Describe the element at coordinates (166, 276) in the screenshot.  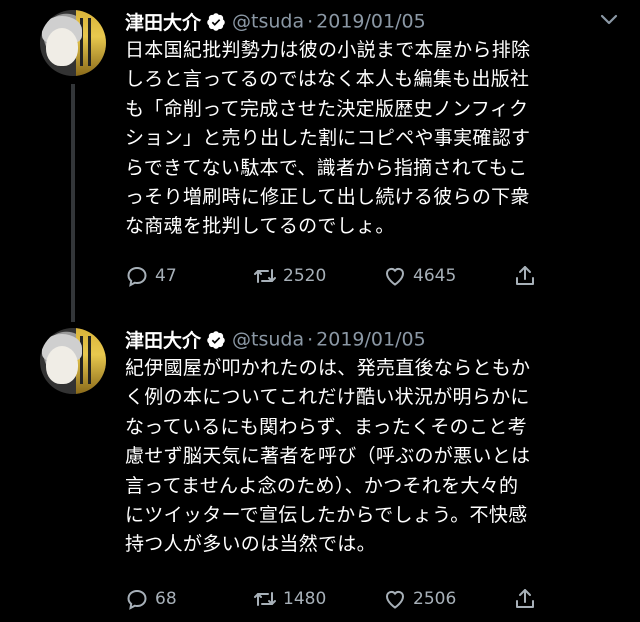
I see `reply-count: 47` at that location.